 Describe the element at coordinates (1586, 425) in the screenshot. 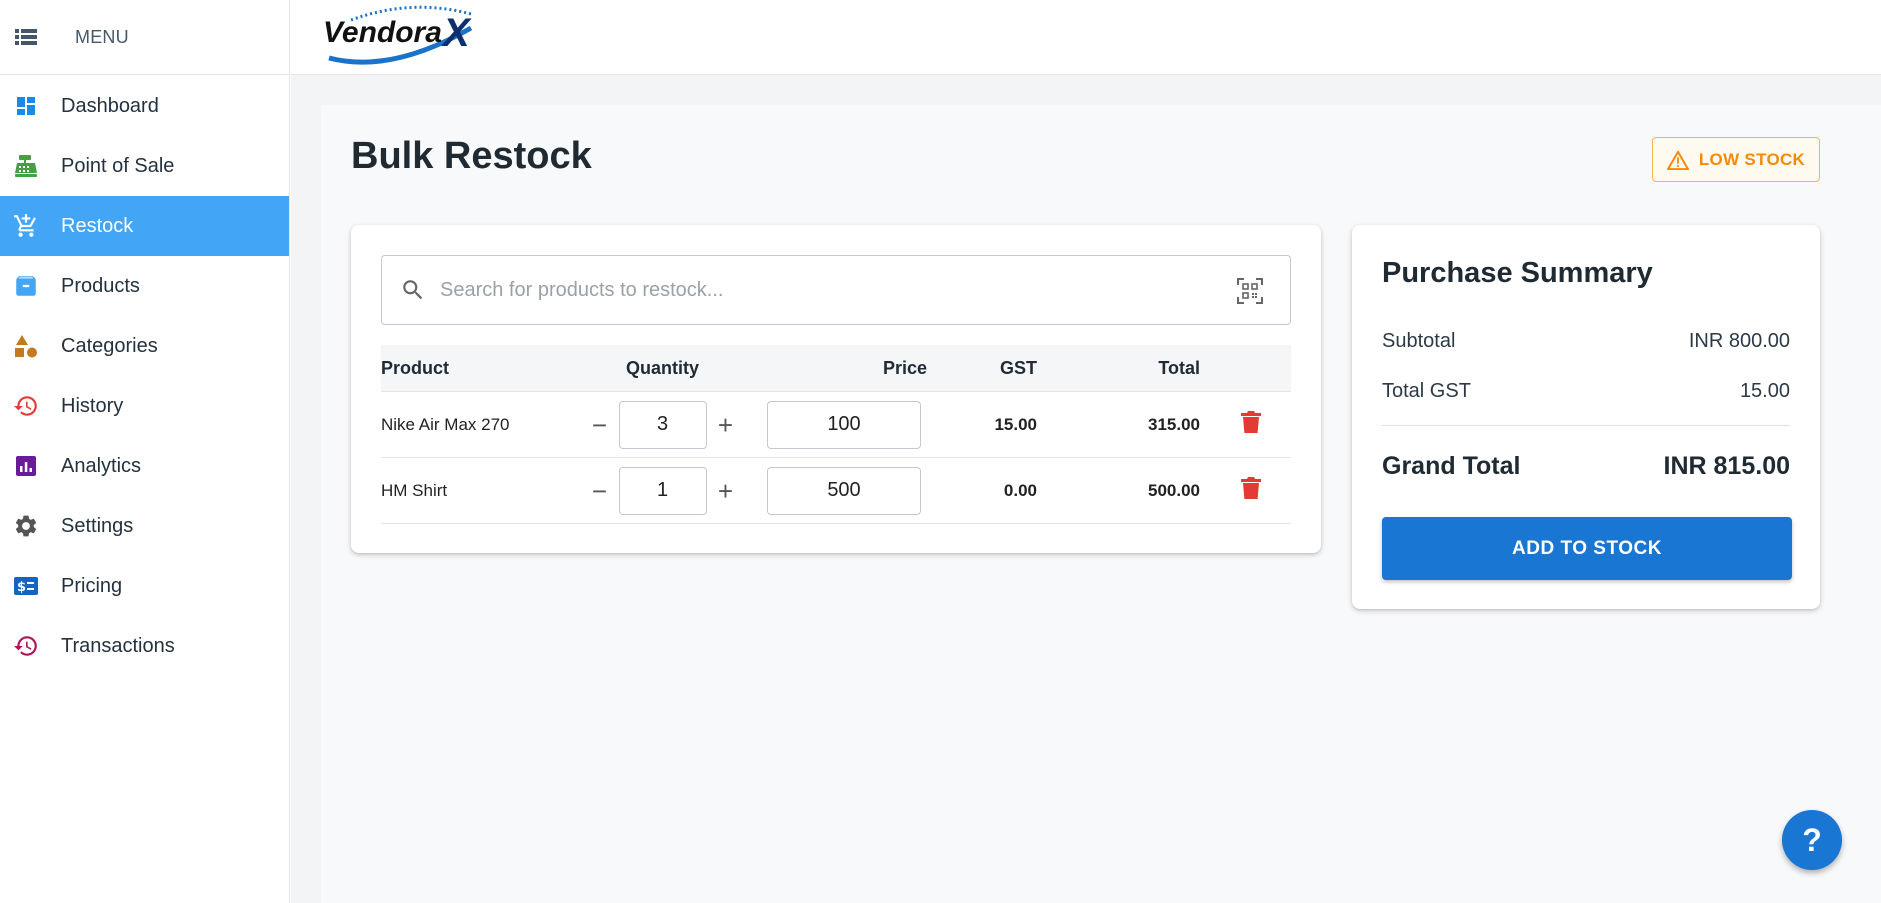

I see `summary-divider` at that location.